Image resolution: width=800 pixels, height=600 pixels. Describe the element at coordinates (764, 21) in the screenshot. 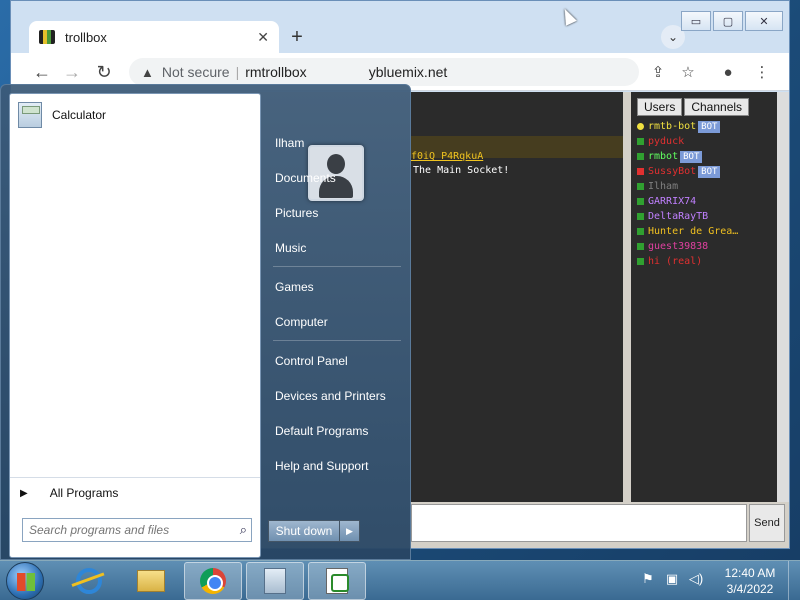

I see `close-window-button: ✕` at that location.